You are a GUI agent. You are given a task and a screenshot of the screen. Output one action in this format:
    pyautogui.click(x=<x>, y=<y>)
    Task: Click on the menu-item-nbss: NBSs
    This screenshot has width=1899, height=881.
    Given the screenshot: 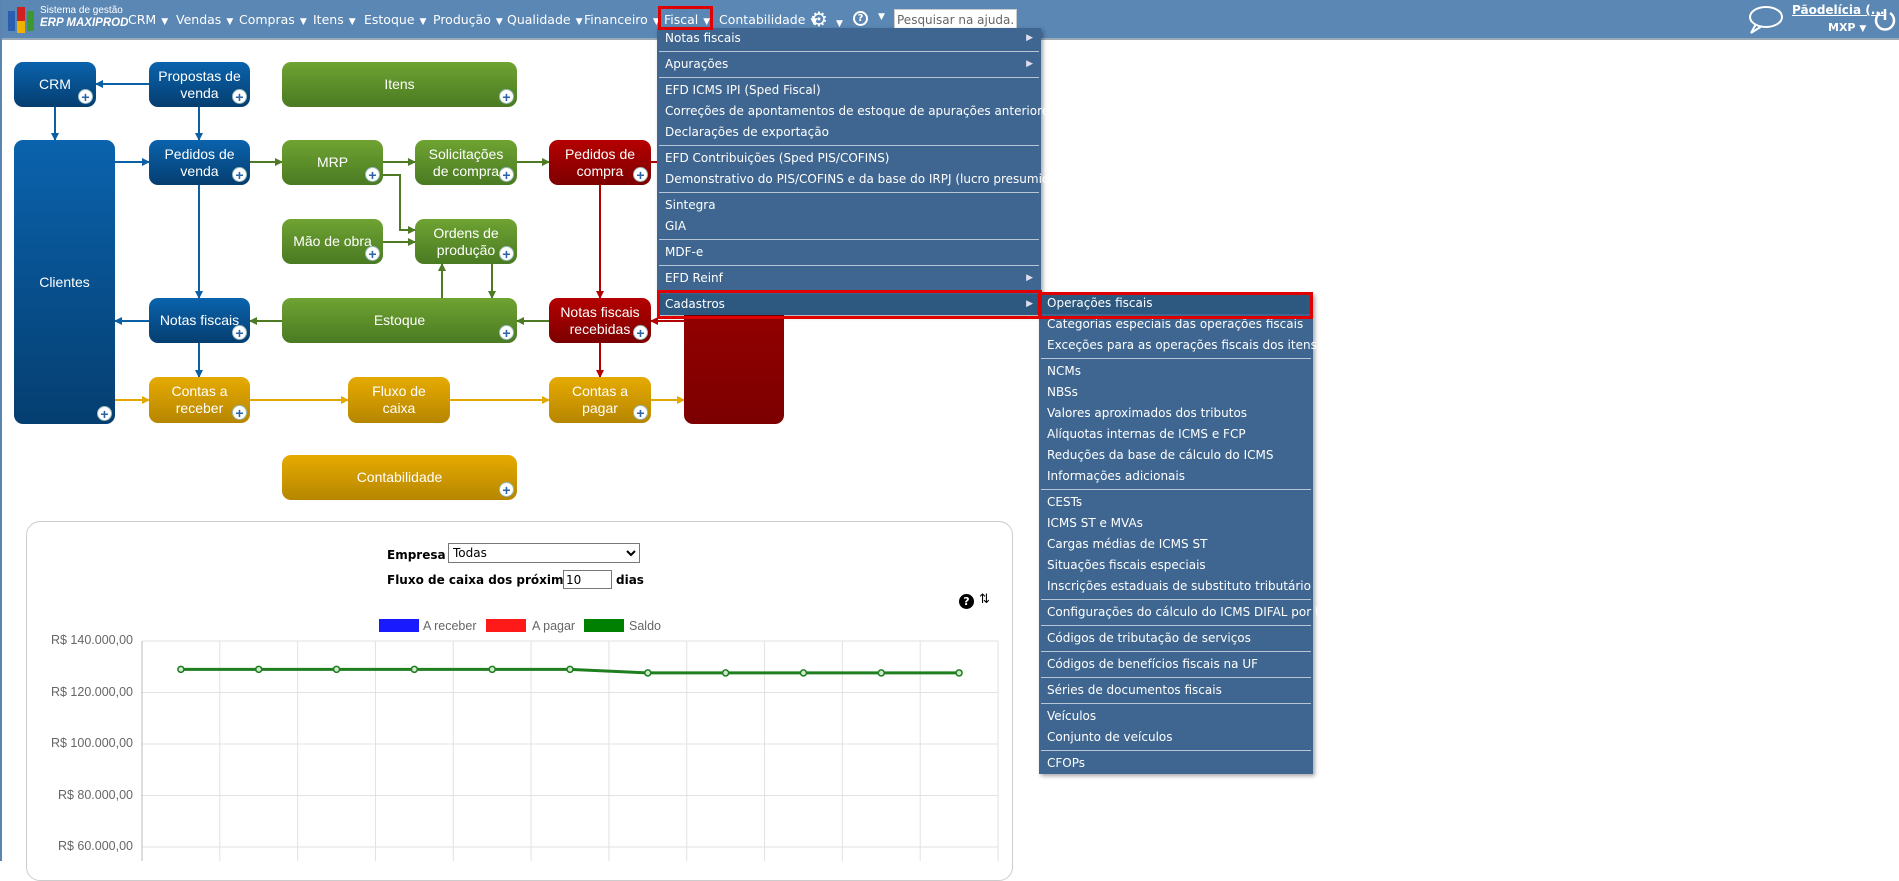 What is the action you would take?
    pyautogui.click(x=1176, y=392)
    